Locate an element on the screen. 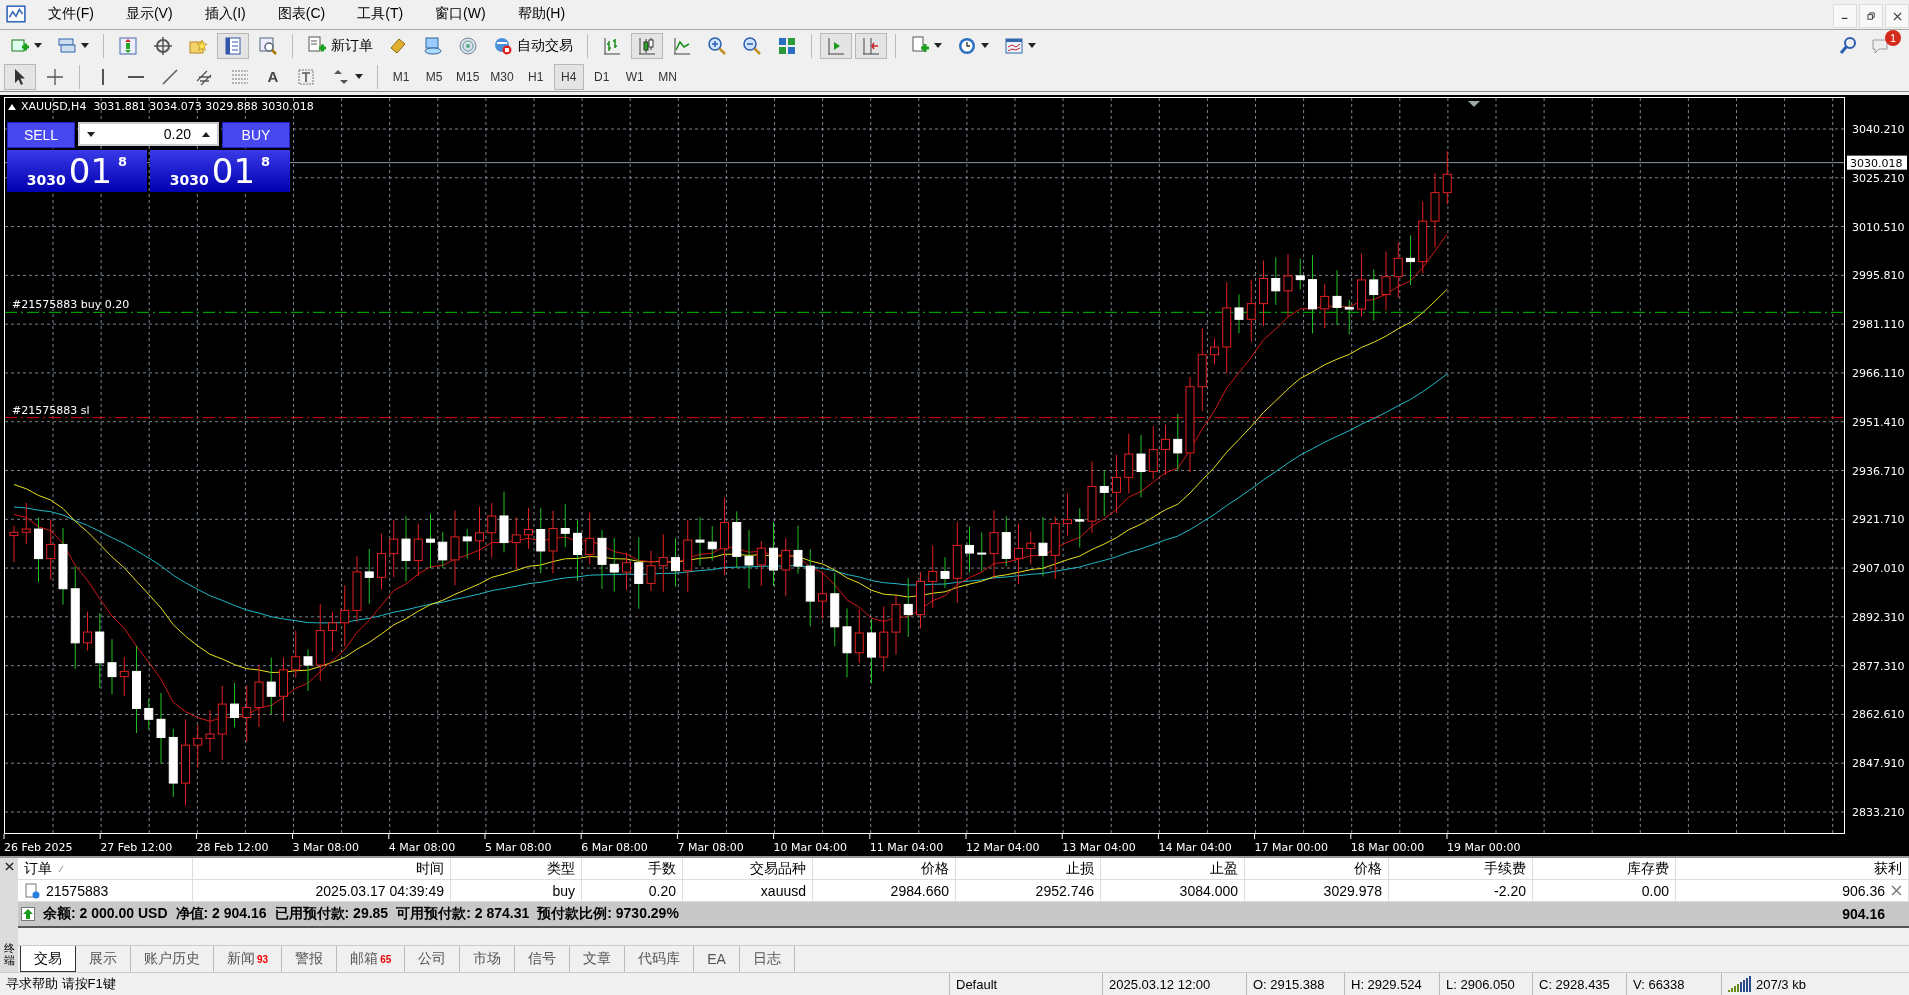 This screenshot has width=1909, height=995. sort-icon is located at coordinates (61, 868).